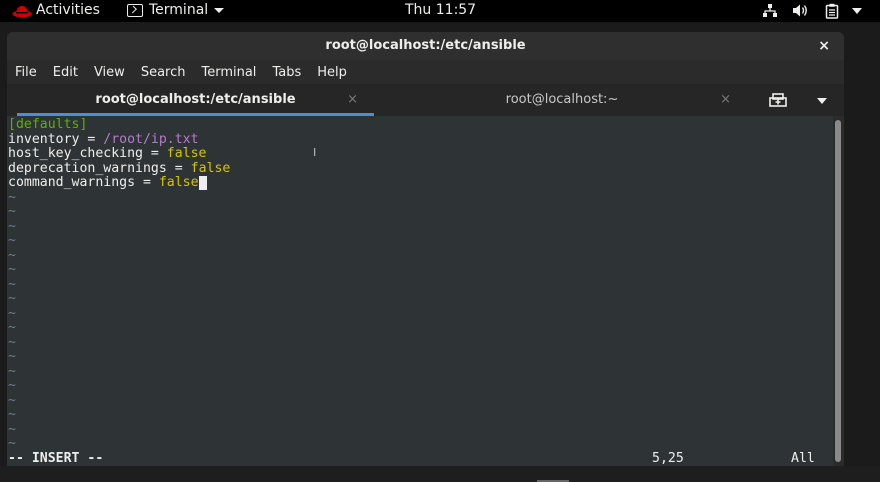 This screenshot has width=880, height=482. What do you see at coordinates (202, 183) in the screenshot?
I see `text-cursor` at bounding box center [202, 183].